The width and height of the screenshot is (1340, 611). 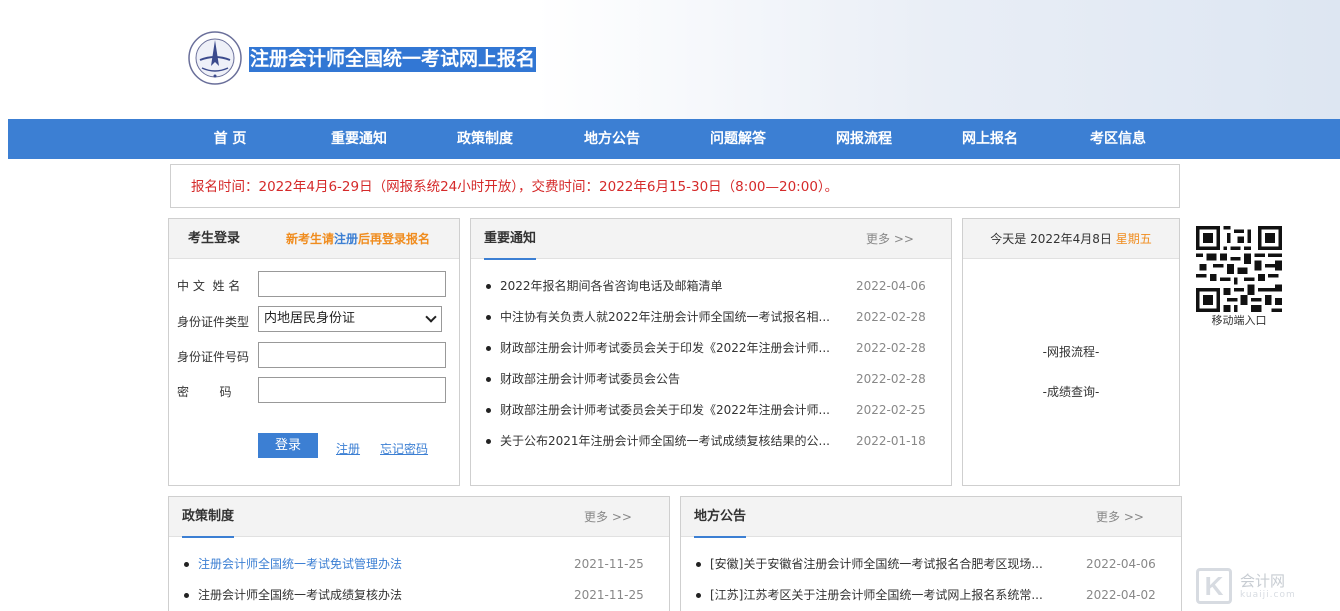 I want to click on policy-more-link: 更多 >>, so click(x=608, y=517).